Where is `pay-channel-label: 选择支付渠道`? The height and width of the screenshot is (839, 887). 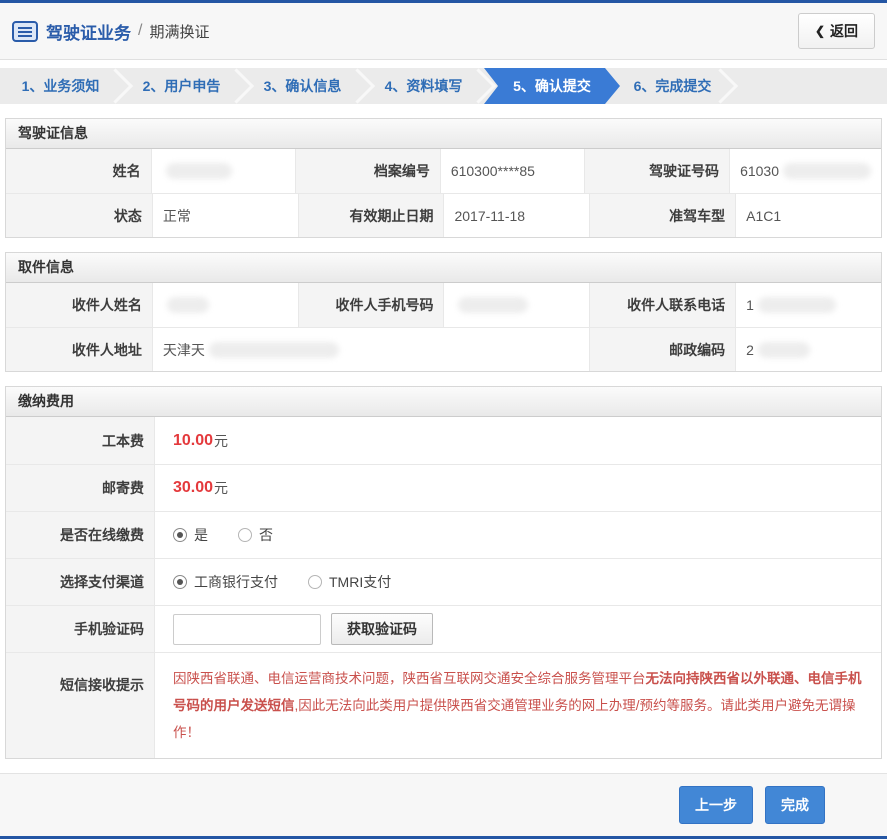
pay-channel-label: 选择支付渠道 is located at coordinates (80, 581).